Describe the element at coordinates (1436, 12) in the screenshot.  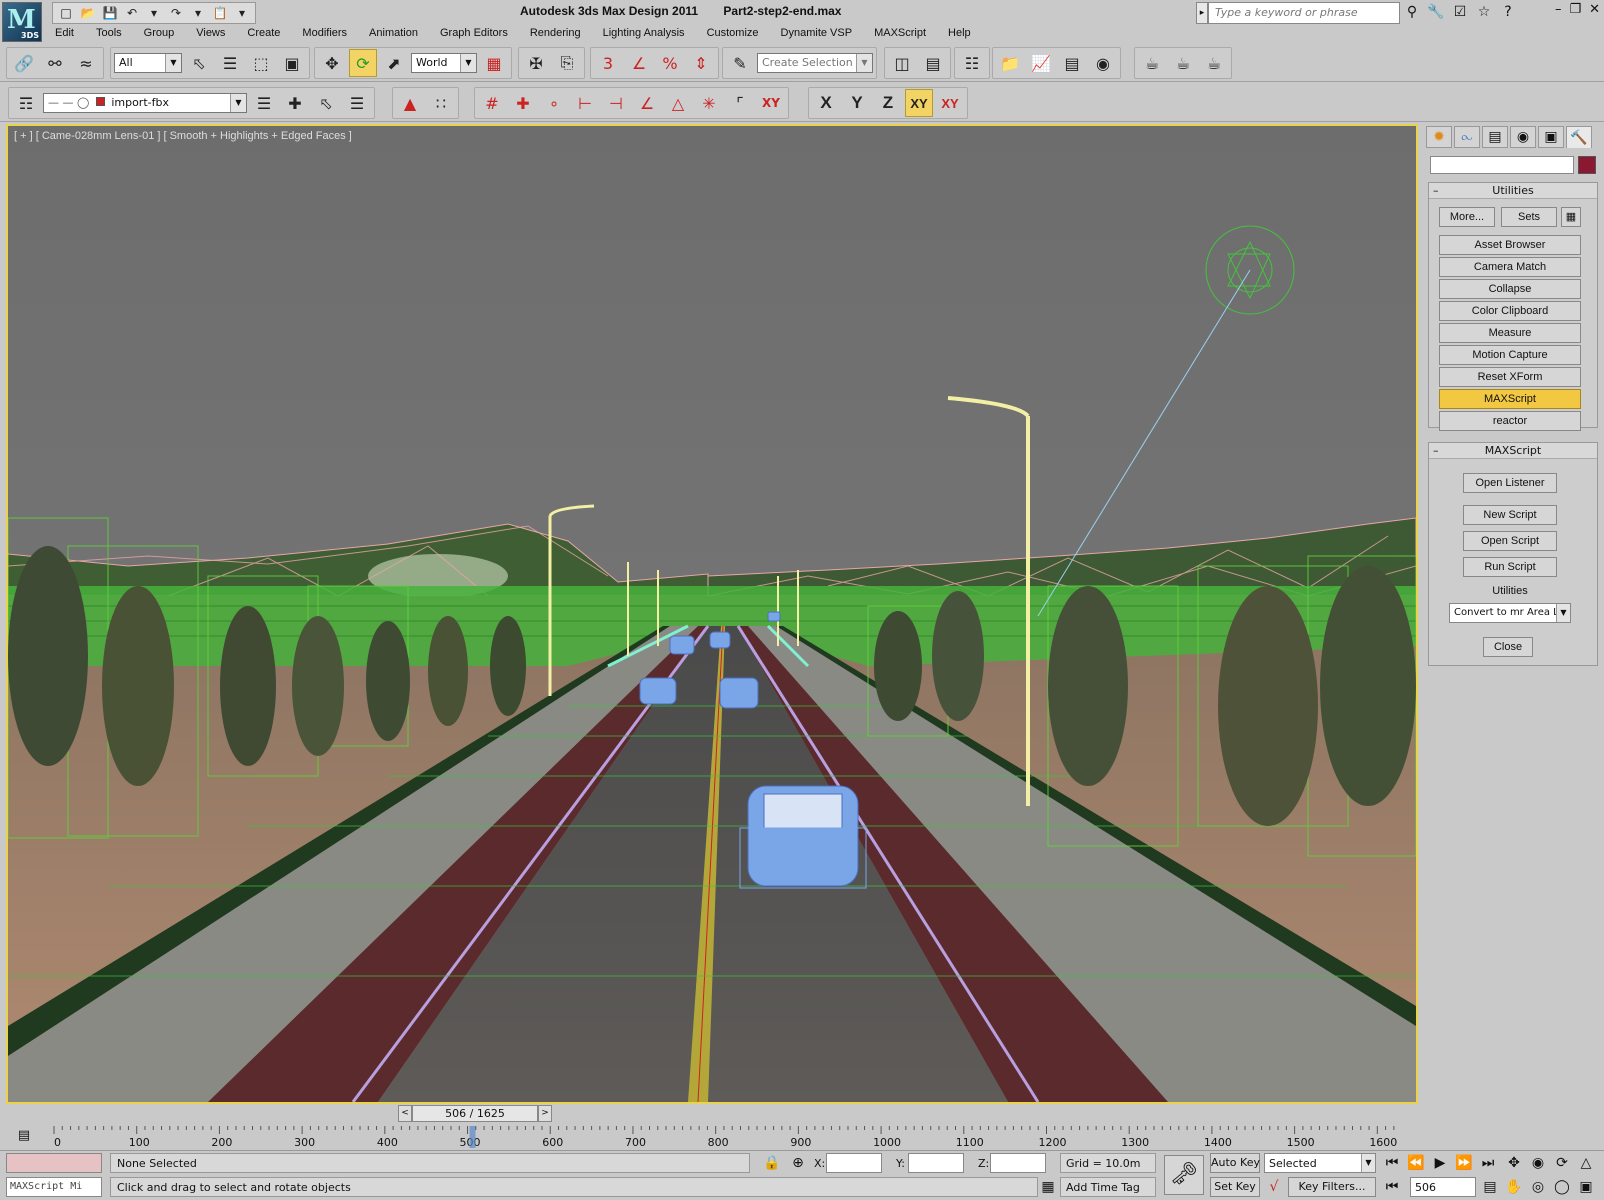
I see `communication-icon: 🔧` at that location.